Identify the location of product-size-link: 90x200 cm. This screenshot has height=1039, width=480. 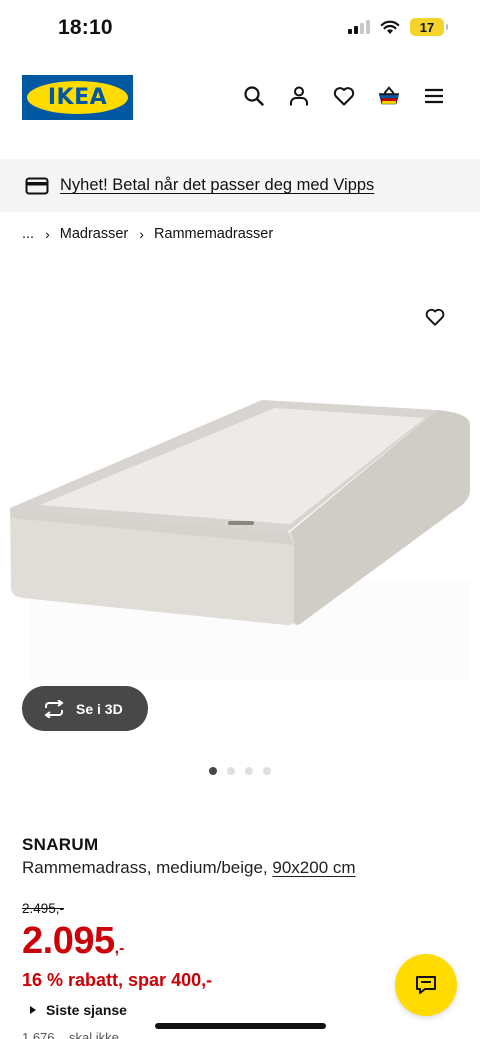
(313, 867).